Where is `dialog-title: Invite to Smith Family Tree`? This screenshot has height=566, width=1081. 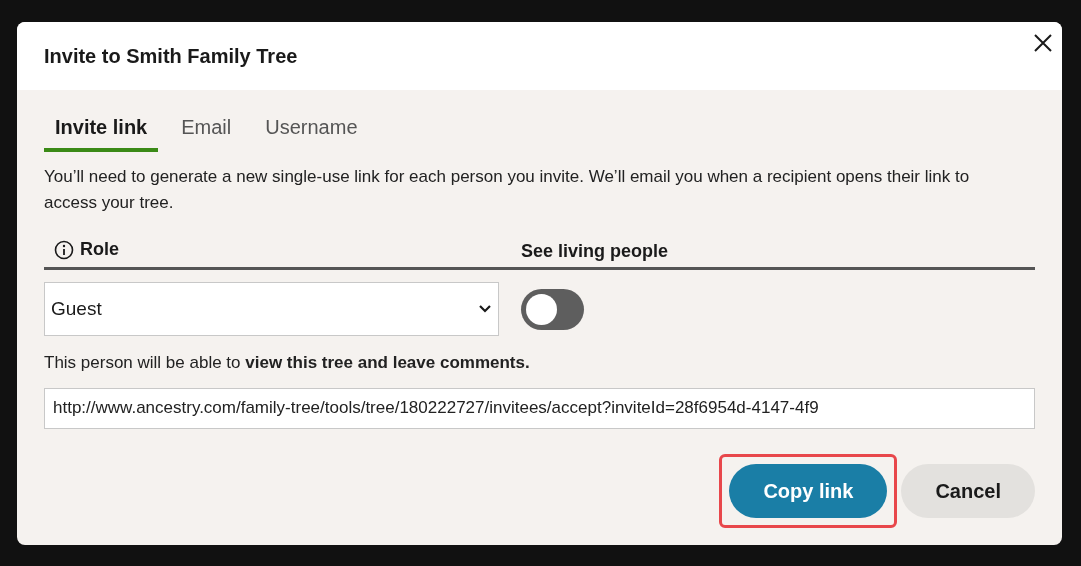 dialog-title: Invite to Smith Family Tree is located at coordinates (171, 56).